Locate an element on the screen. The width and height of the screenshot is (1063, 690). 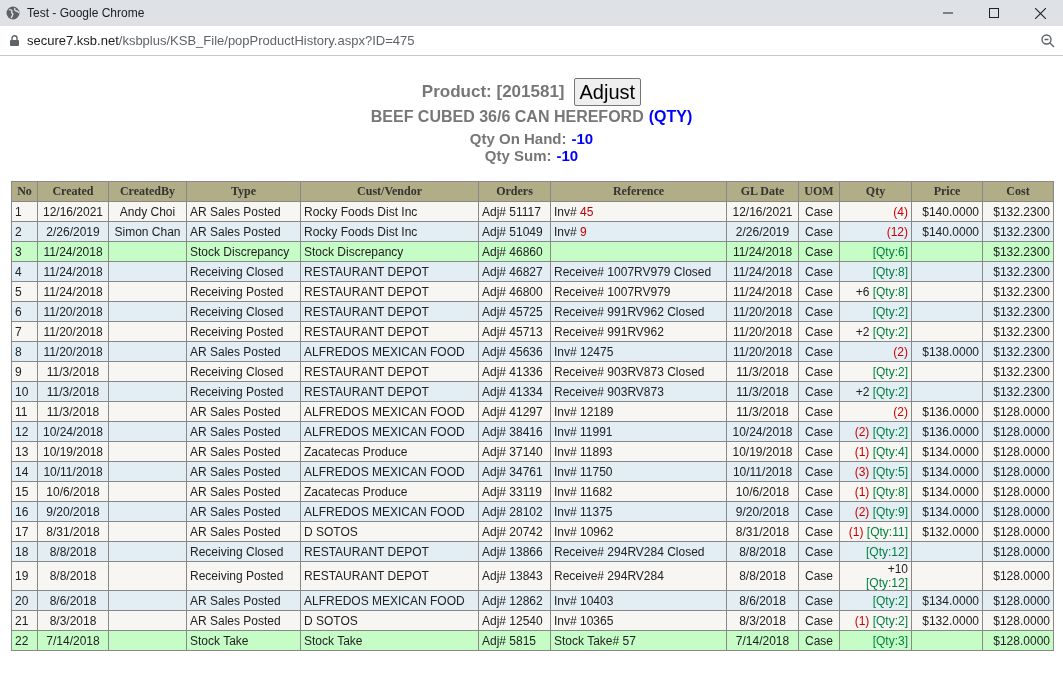
order-cell: Adj# 28102 is located at coordinates (514, 511).